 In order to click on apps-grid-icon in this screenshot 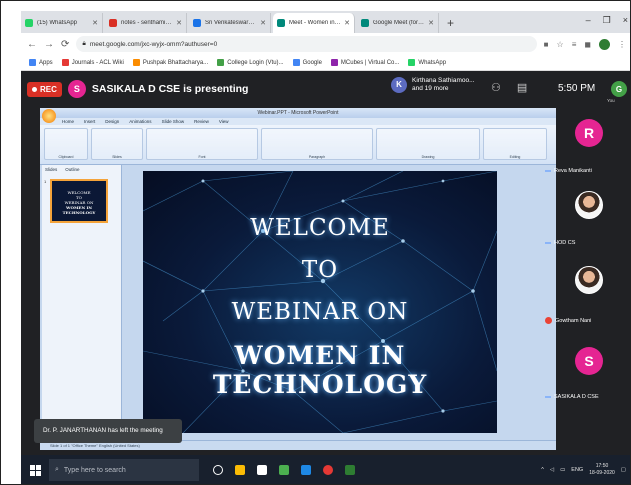, I will do `click(32, 62)`.